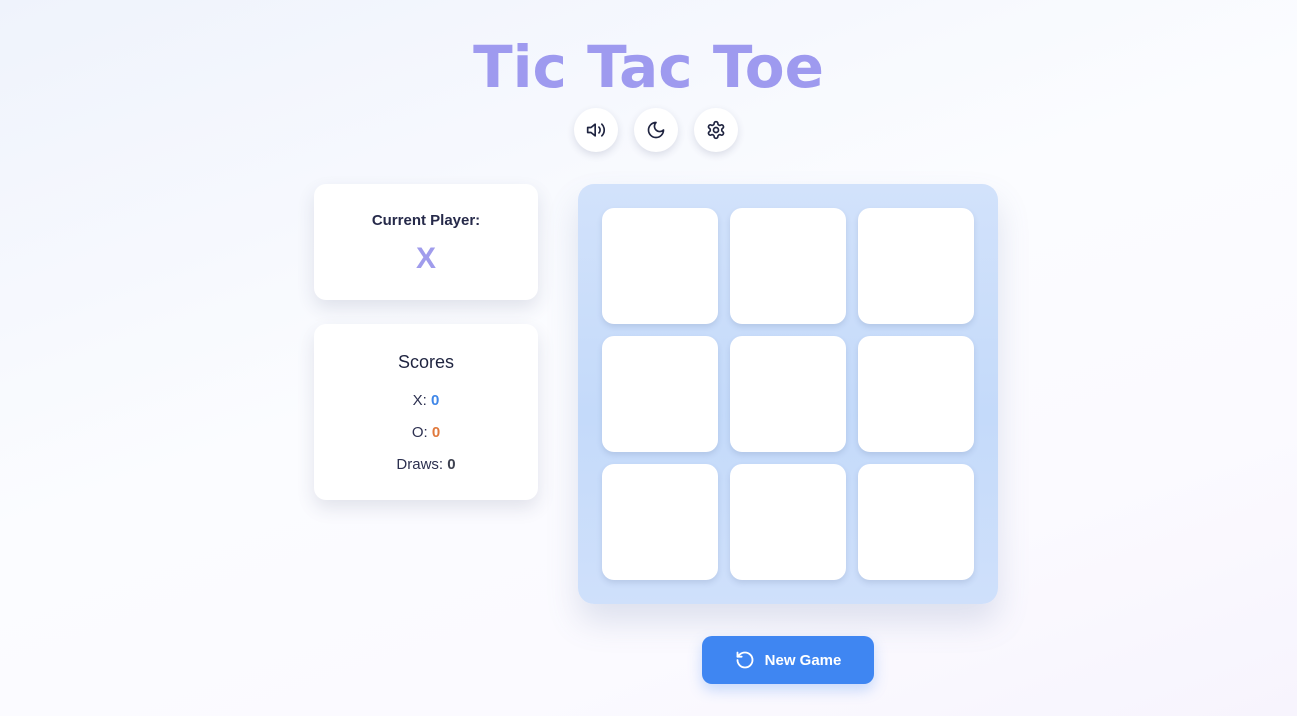 The width and height of the screenshot is (1297, 716). I want to click on page-title: Tic Tac Toe, so click(648, 67).